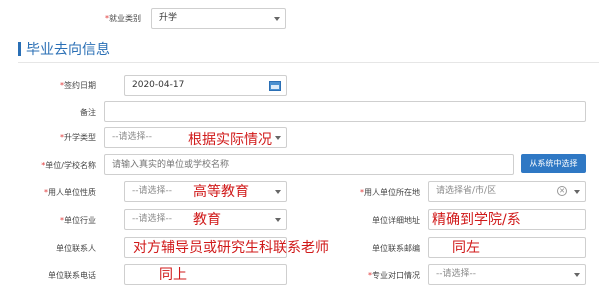  I want to click on phone-annotation: 同上, so click(173, 275).